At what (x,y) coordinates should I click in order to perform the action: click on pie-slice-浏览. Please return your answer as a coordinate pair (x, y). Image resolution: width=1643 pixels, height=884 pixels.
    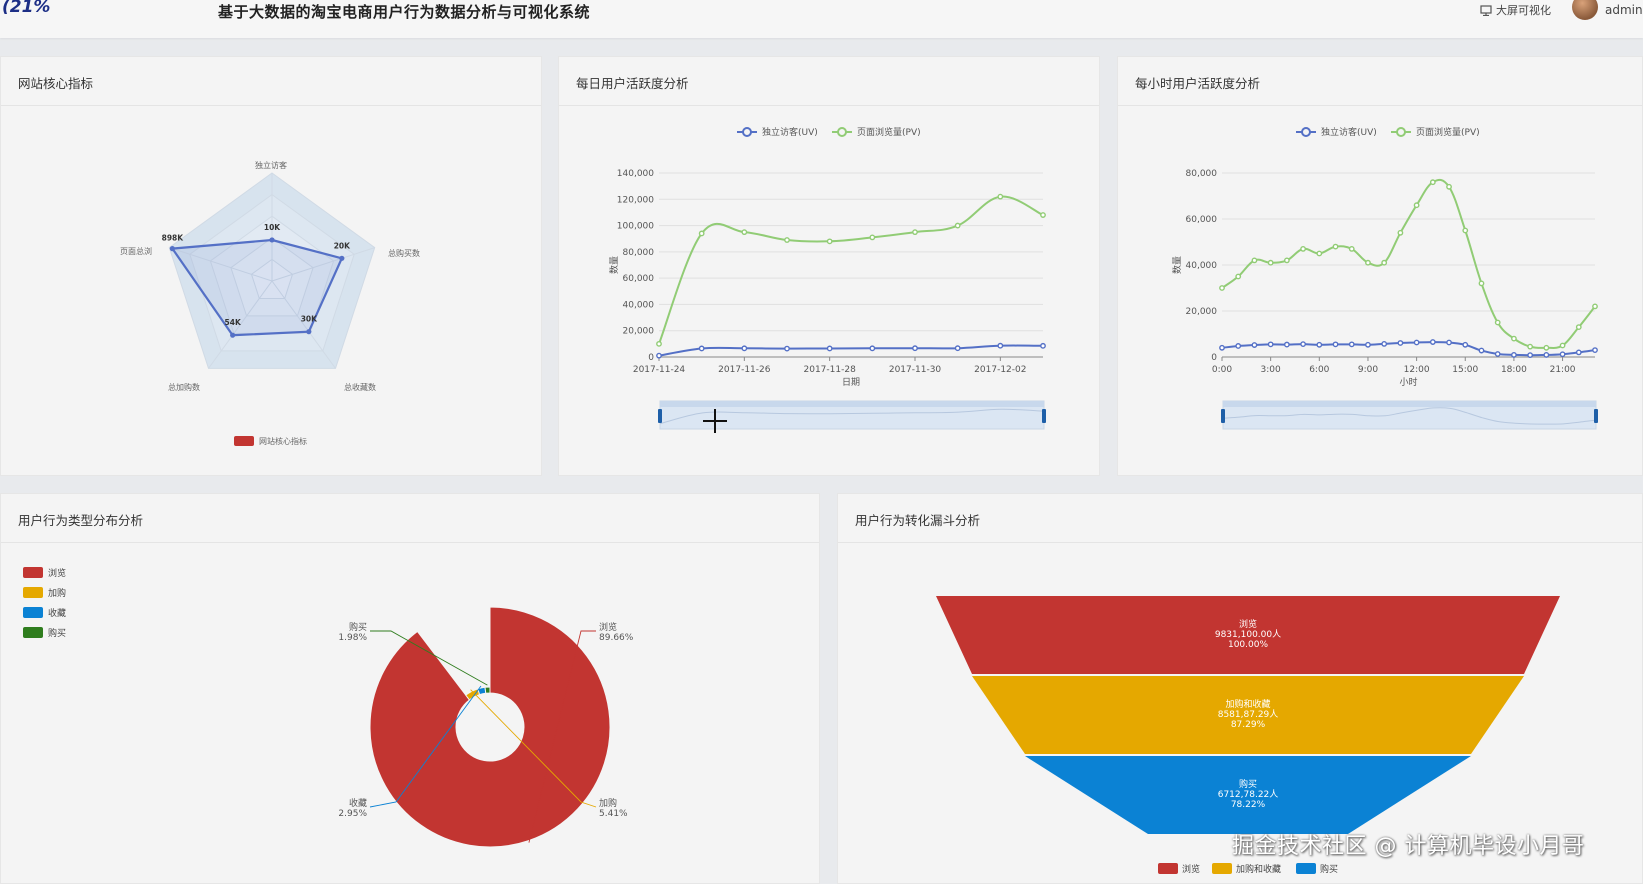
    Looking at the image, I should click on (490, 727).